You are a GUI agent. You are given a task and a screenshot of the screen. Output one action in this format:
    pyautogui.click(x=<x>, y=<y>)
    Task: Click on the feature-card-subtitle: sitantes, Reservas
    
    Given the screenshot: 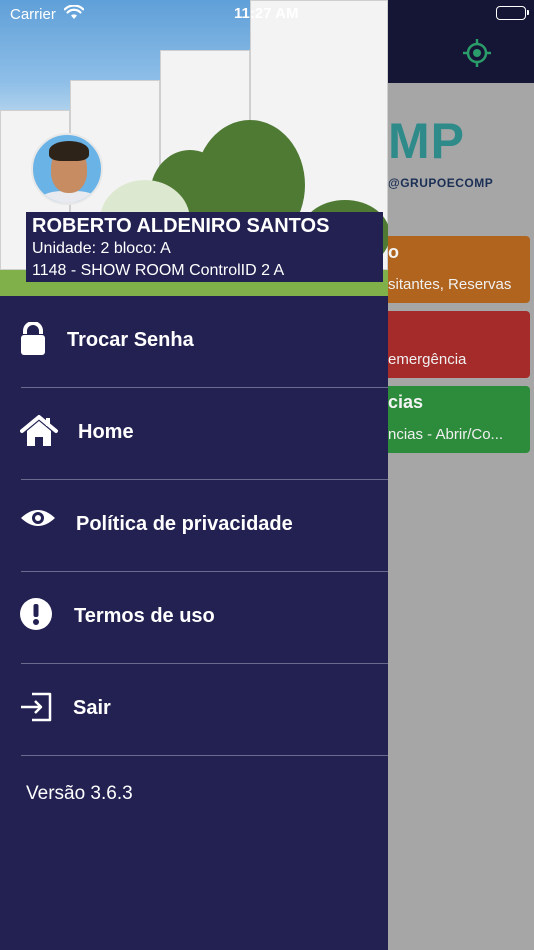 What is the action you would take?
    pyautogui.click(x=450, y=284)
    